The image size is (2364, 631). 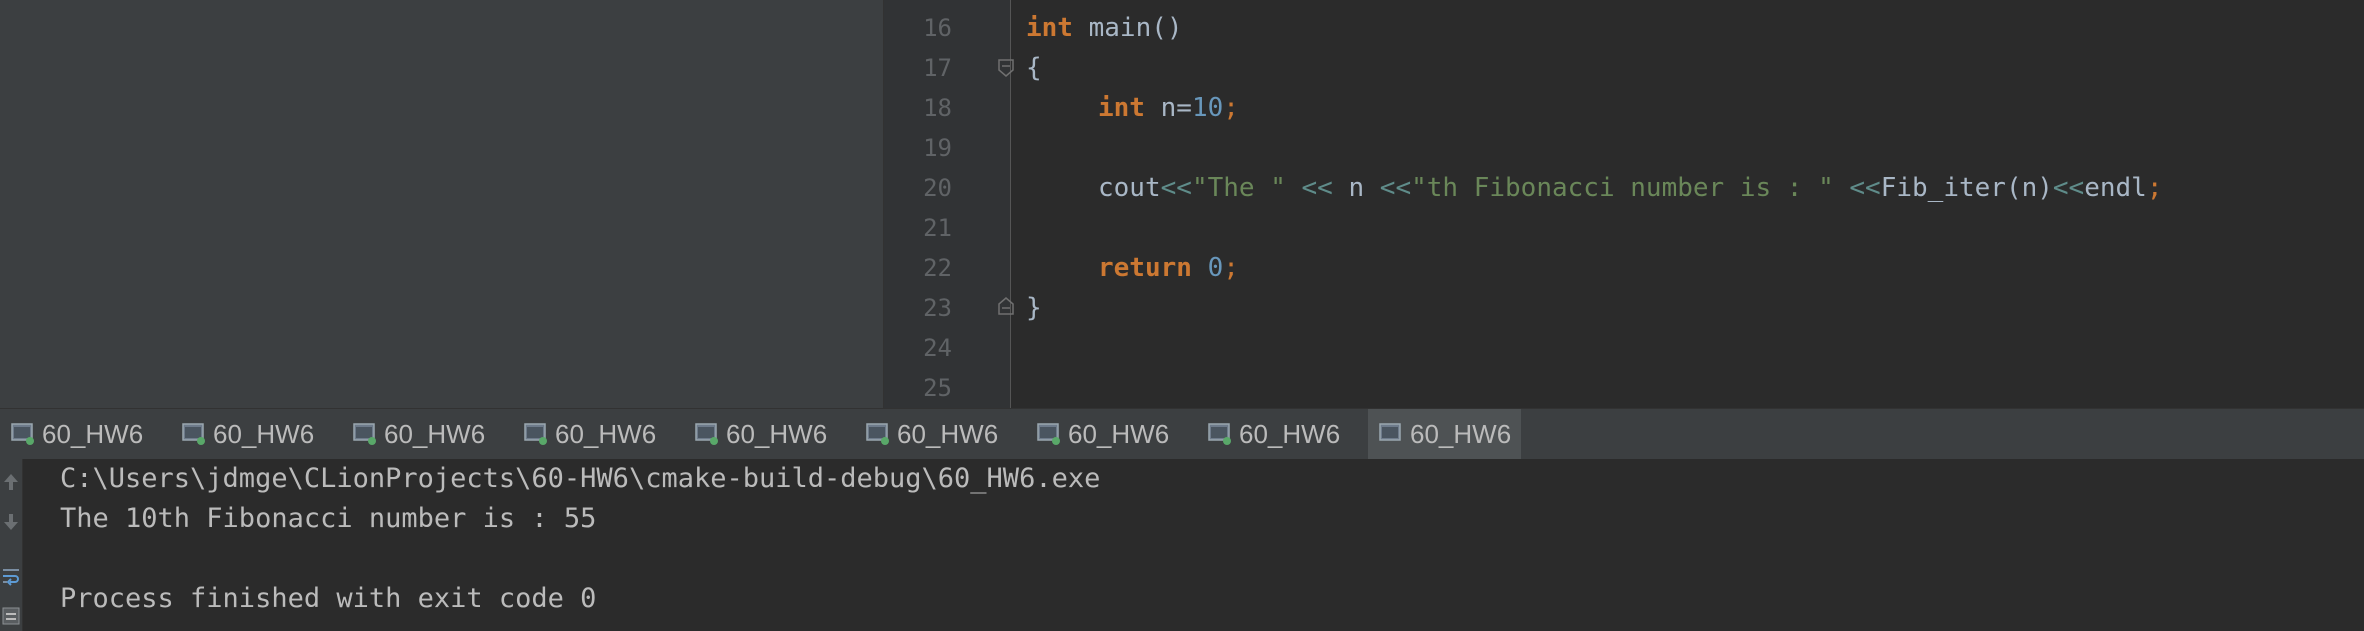 What do you see at coordinates (937, 388) in the screenshot?
I see `line-number: 25` at bounding box center [937, 388].